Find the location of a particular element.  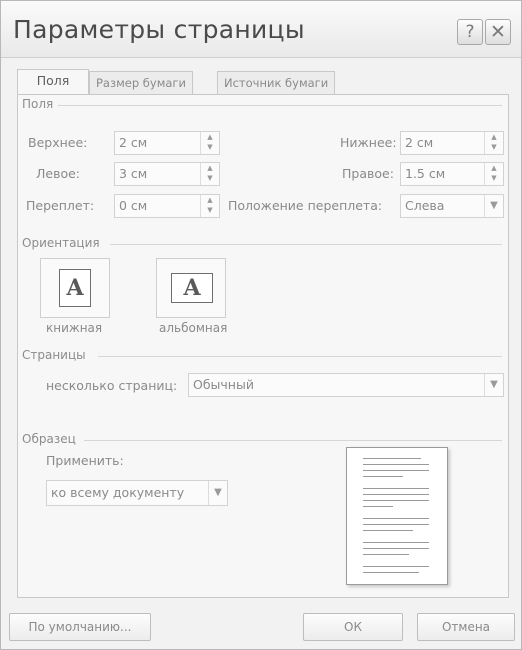

portrait-button: A is located at coordinates (75, 288).